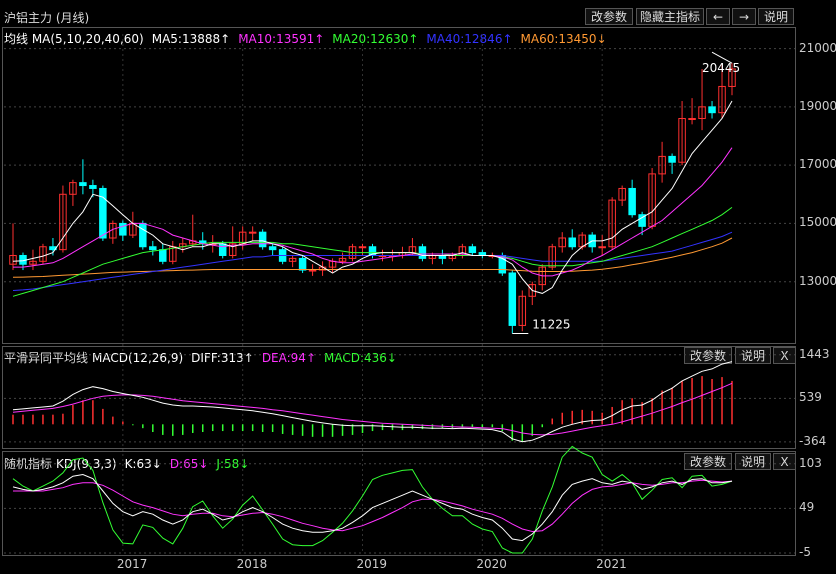  What do you see at coordinates (721, 68) in the screenshot?
I see `high-annotation: 20445` at bounding box center [721, 68].